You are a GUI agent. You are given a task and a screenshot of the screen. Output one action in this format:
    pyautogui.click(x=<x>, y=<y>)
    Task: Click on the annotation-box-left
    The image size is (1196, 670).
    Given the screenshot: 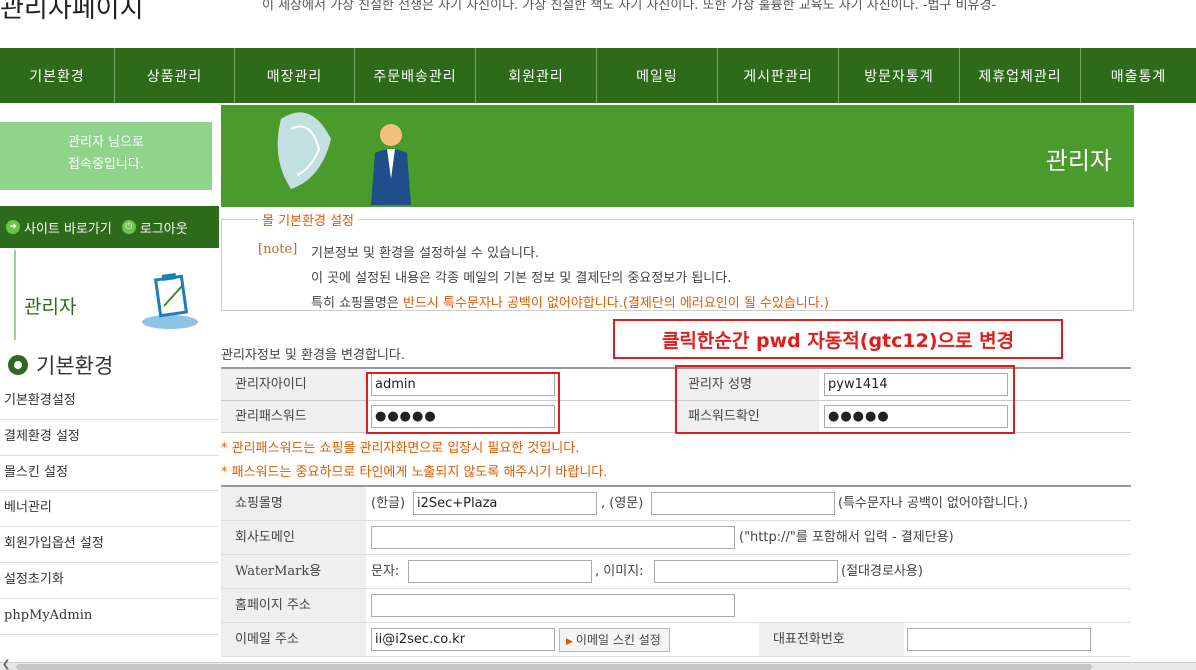 What is the action you would take?
    pyautogui.click(x=463, y=403)
    